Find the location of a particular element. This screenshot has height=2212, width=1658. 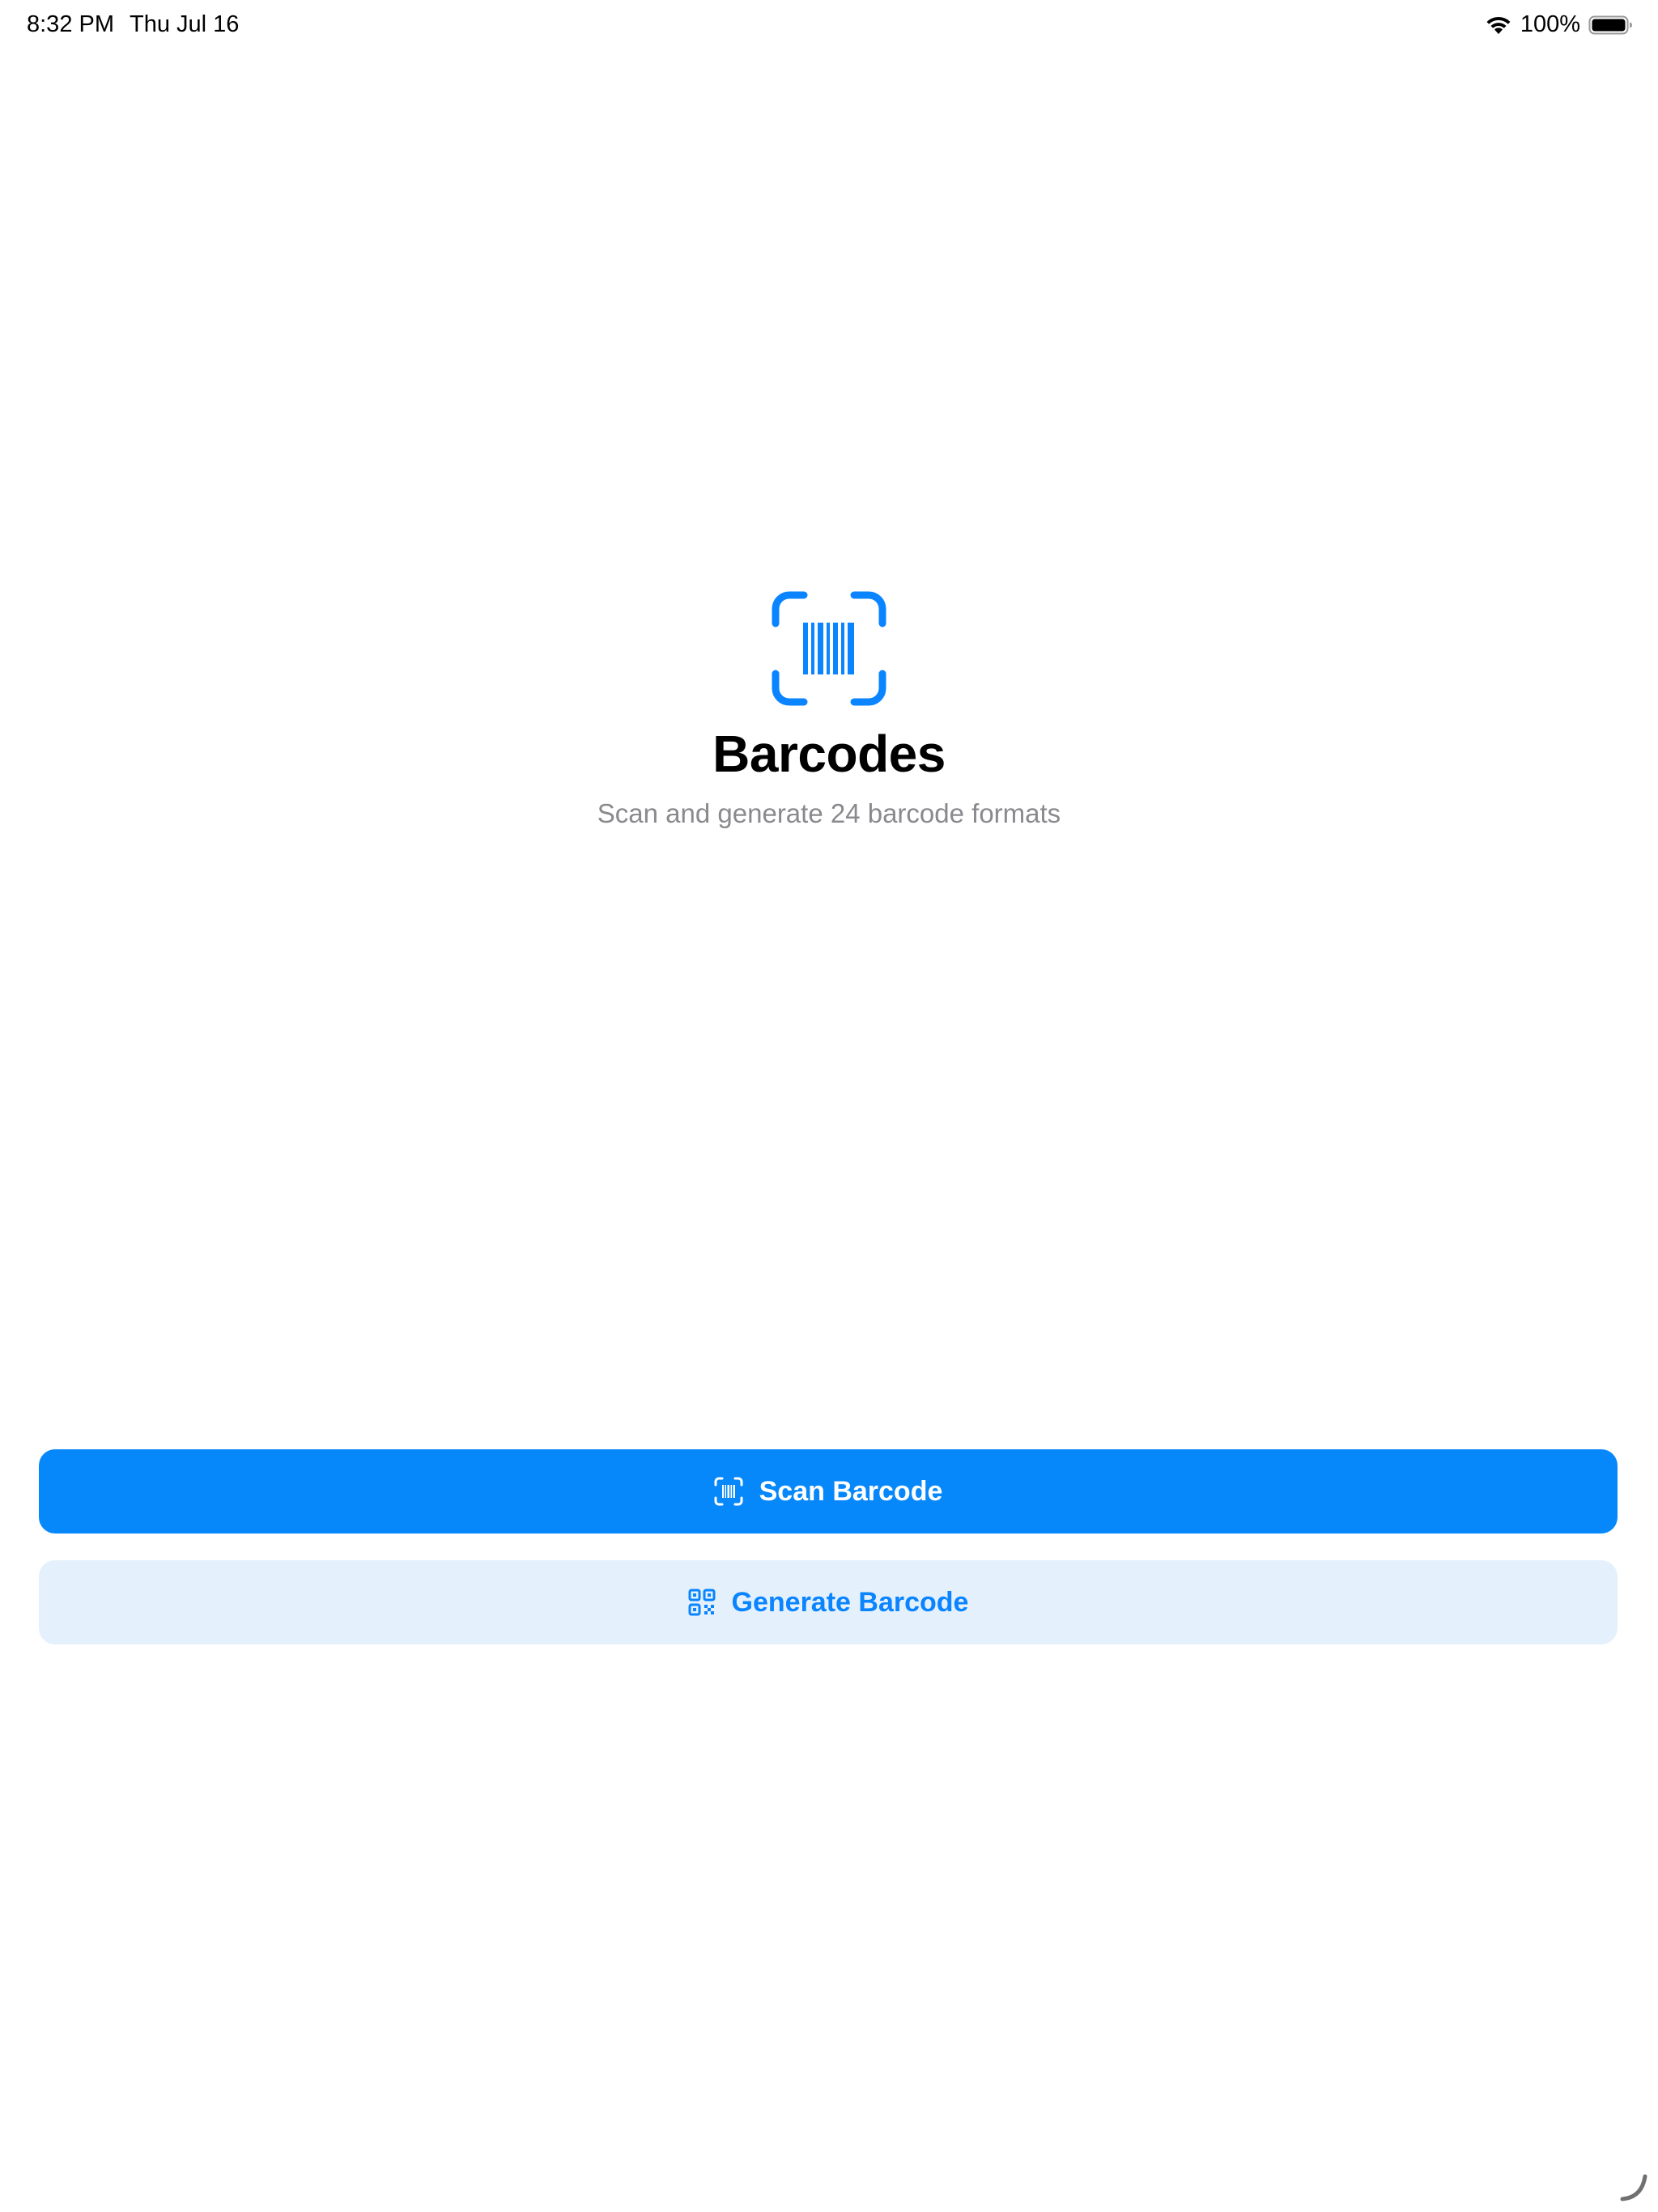

status-date: Thu Jul 16 is located at coordinates (185, 24).